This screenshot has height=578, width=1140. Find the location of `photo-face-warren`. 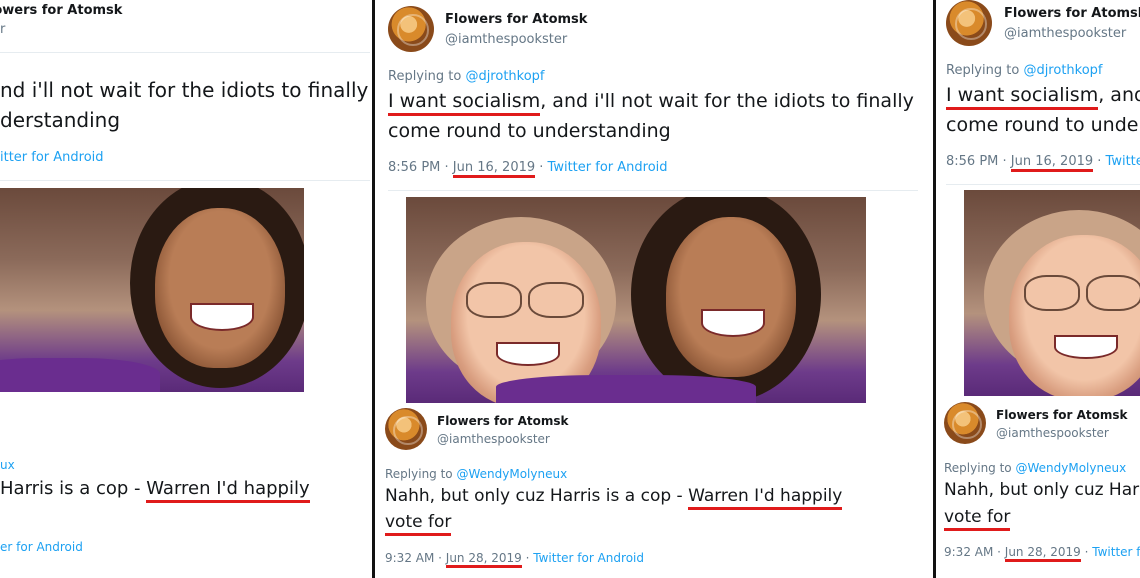

photo-face-warren is located at coordinates (1074, 315).